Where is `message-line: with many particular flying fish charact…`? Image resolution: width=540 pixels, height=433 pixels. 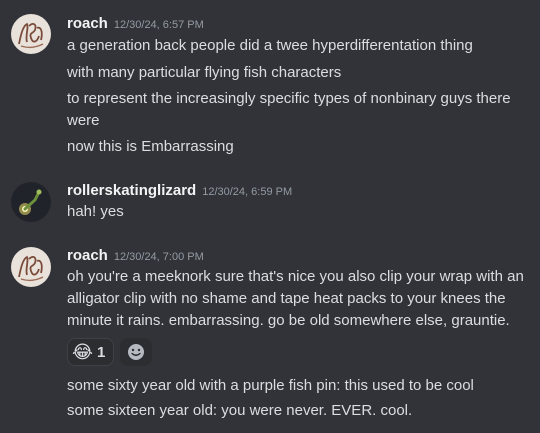 message-line: with many particular flying fish charact… is located at coordinates (204, 72).